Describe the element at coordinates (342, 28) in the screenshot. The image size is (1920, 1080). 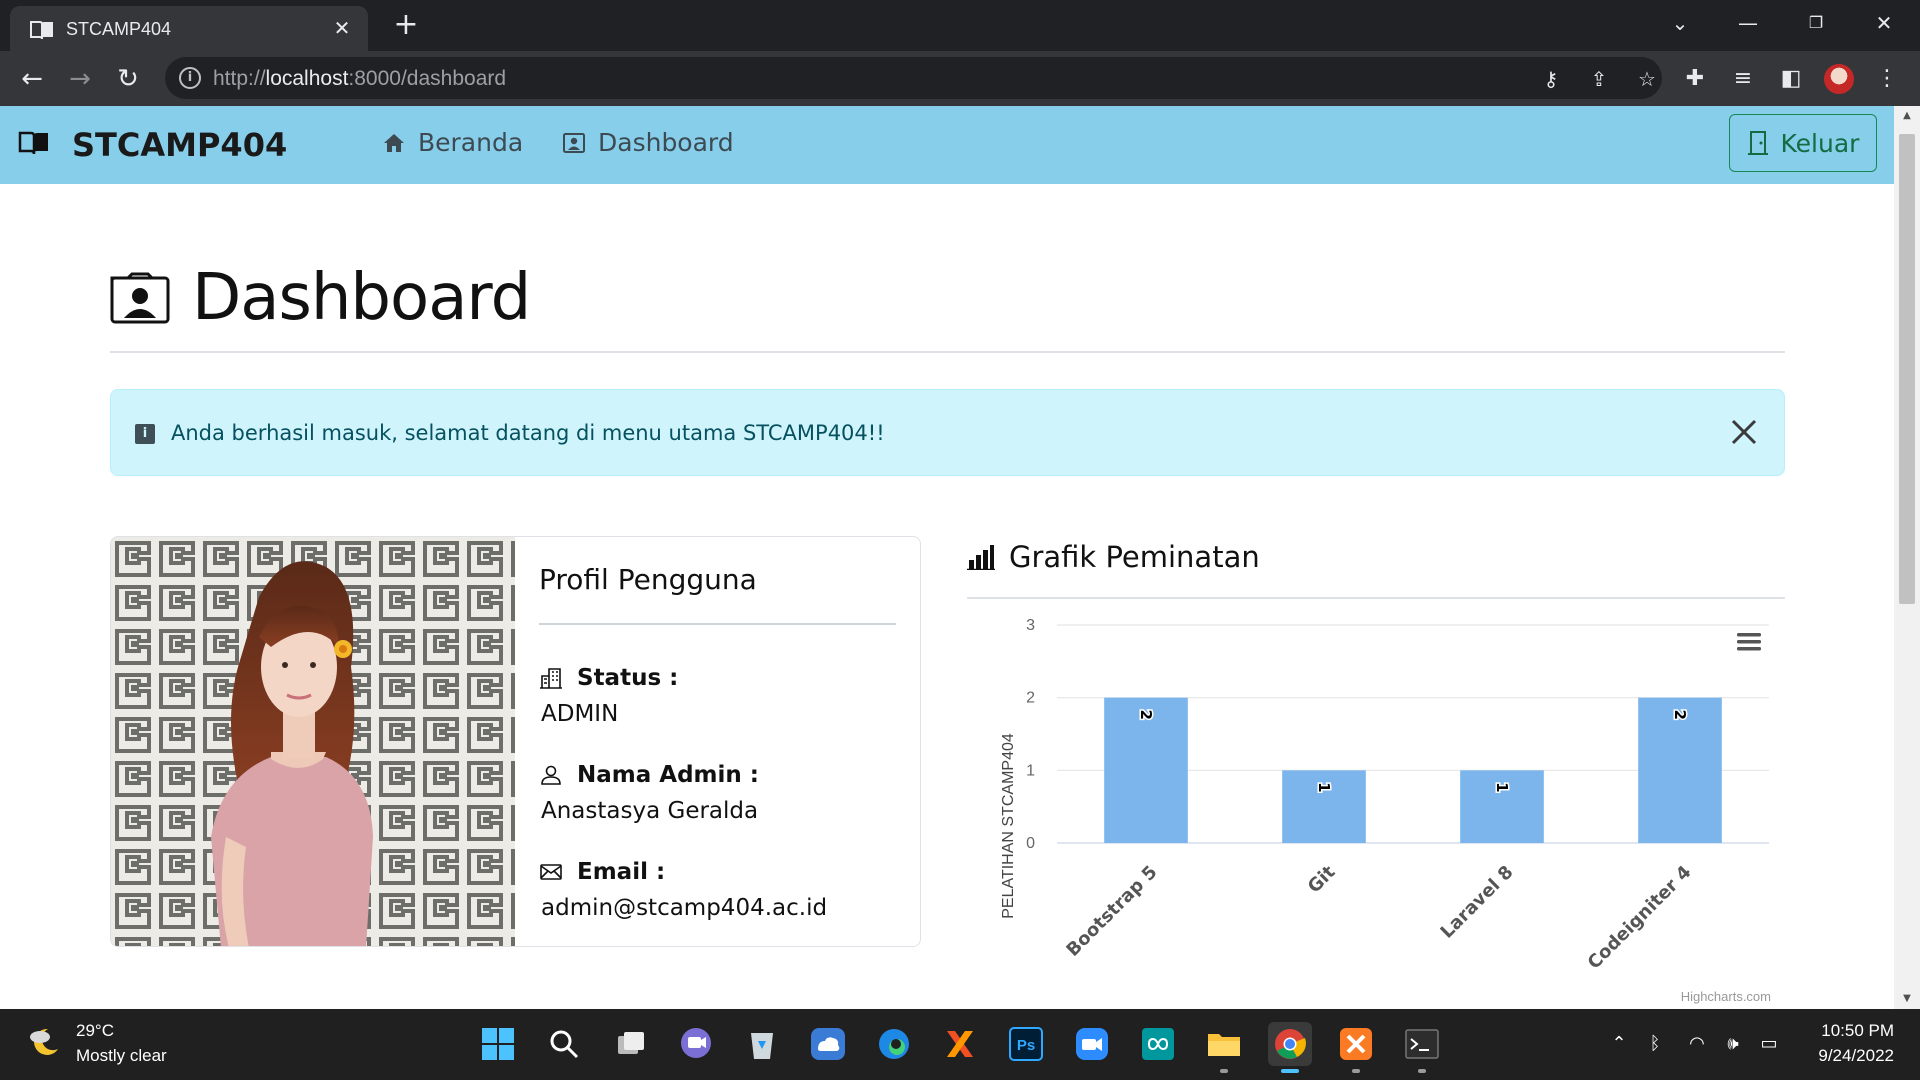
I see `tab-close-icon: ✕` at that location.